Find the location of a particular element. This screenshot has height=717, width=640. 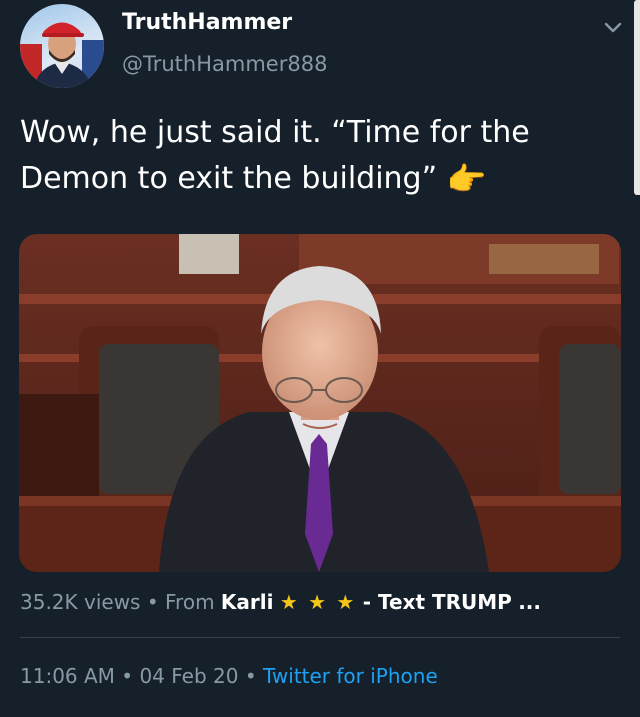

from-label: From is located at coordinates (190, 602).